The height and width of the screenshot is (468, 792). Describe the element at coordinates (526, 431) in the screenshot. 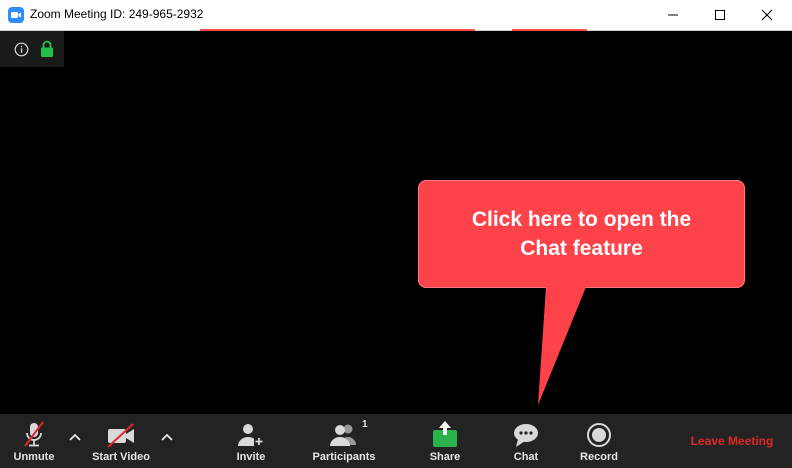

I see `chat-bubble-icon` at that location.